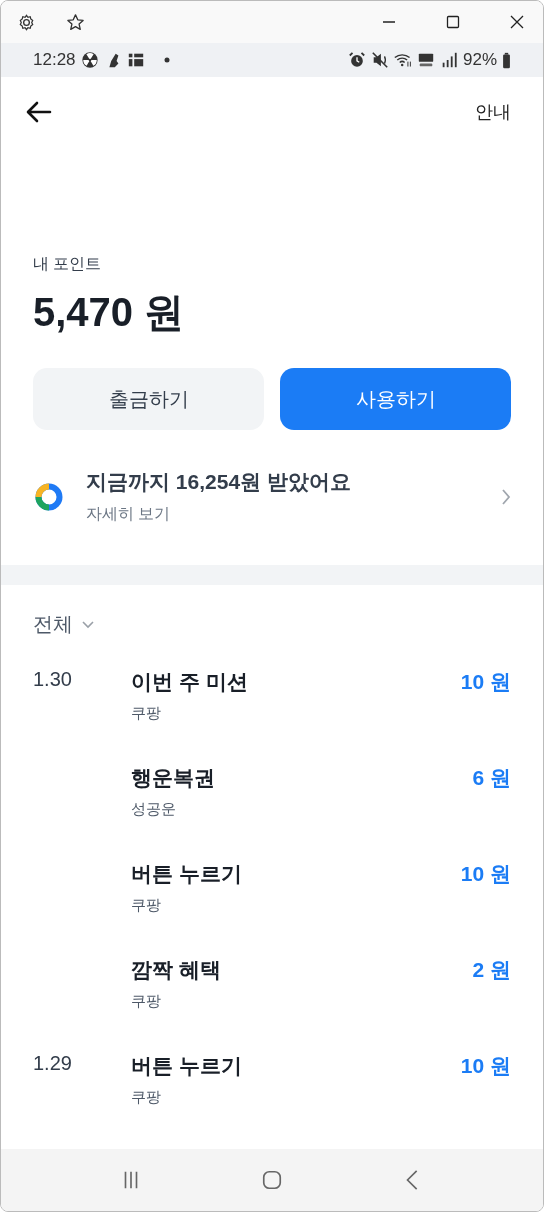  What do you see at coordinates (166, 60) in the screenshot?
I see `dot-icon` at bounding box center [166, 60].